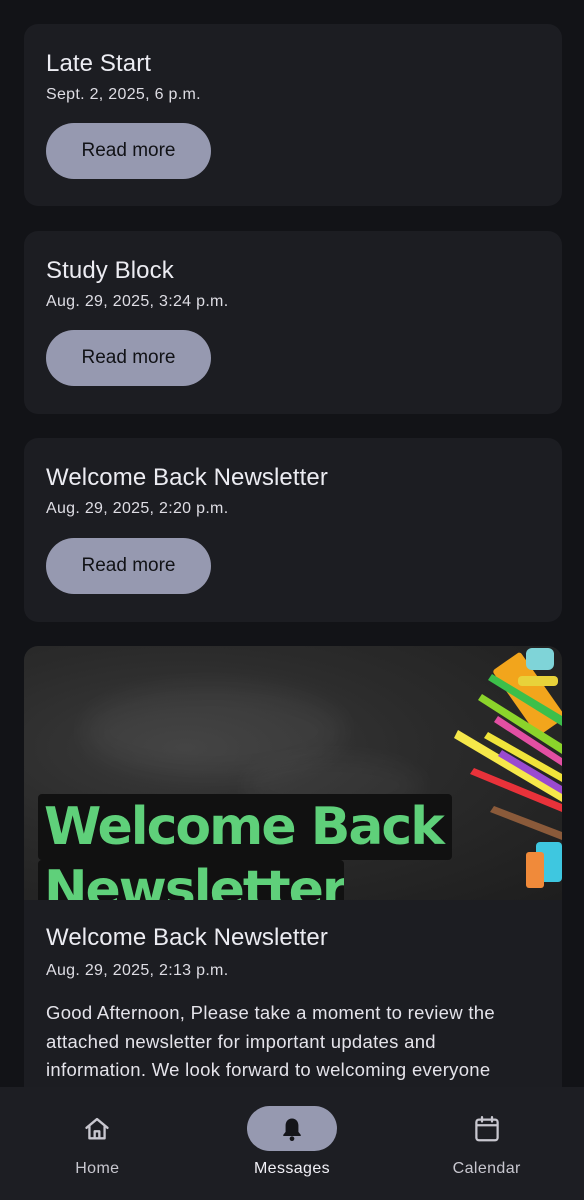 This screenshot has width=584, height=1200. I want to click on bottom-navigation: Home Messages Calendar, so click(292, 1143).